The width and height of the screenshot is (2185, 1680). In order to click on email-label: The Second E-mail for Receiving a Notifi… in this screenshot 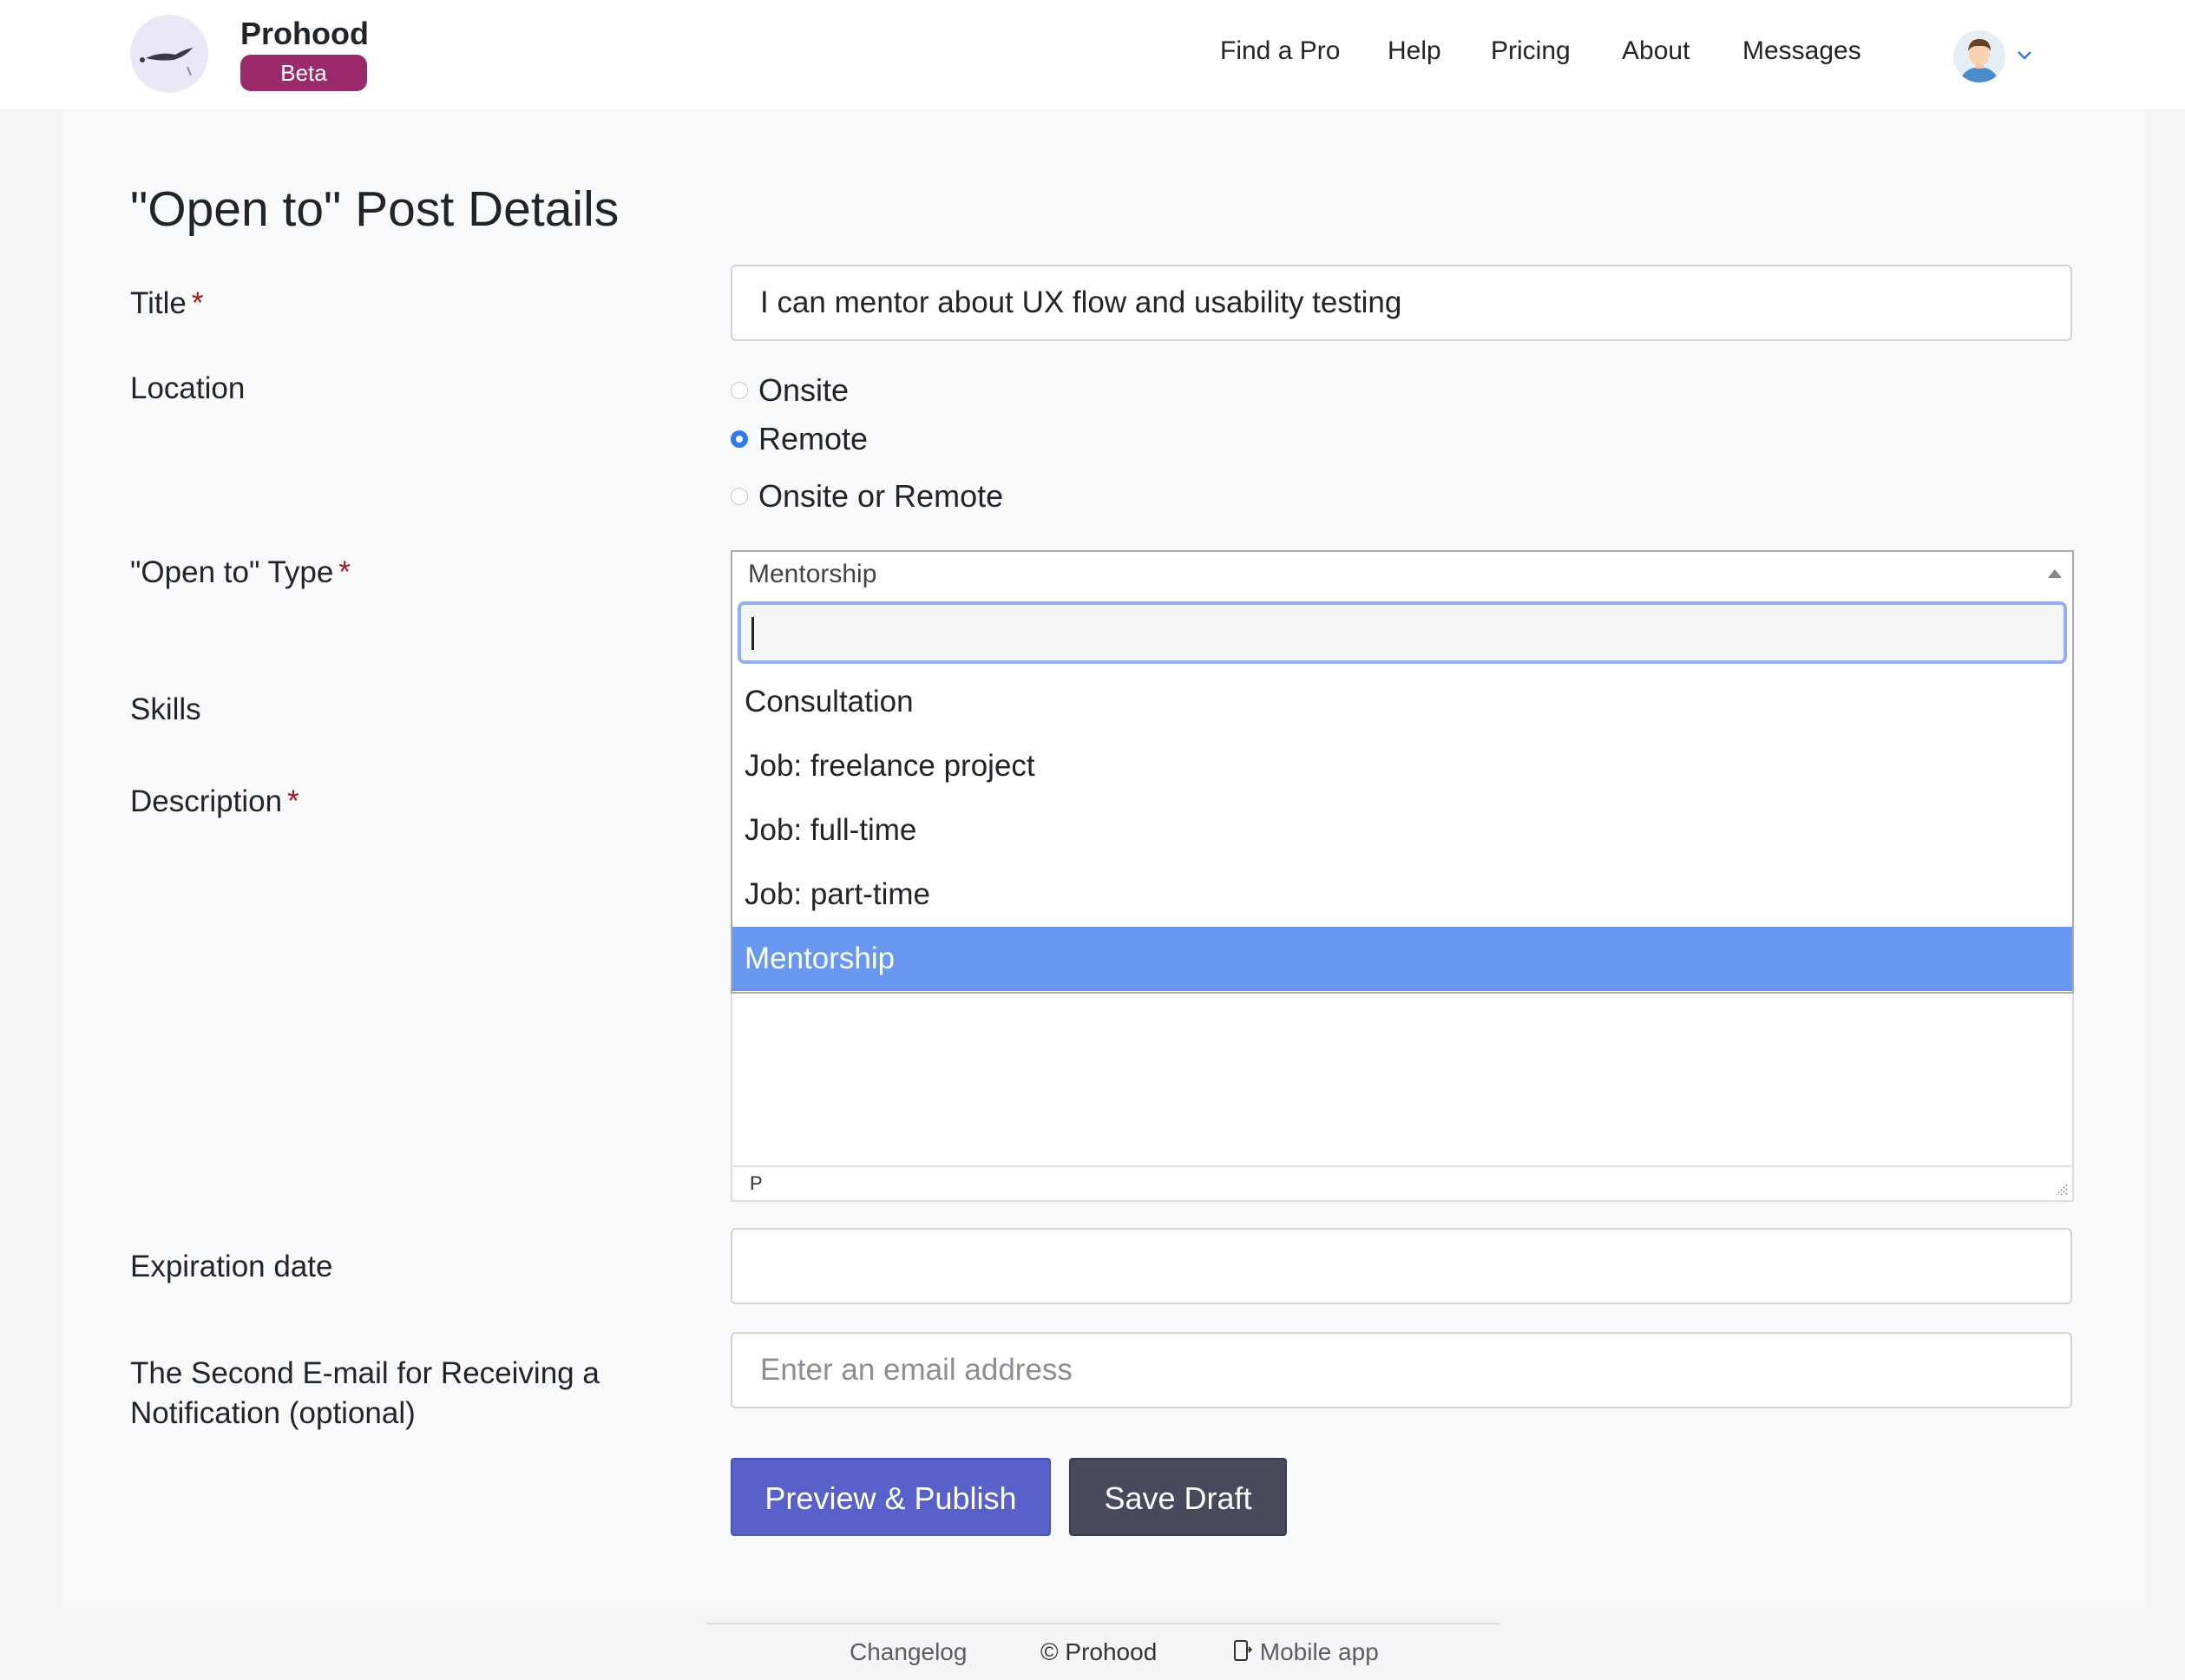, I will do `click(365, 1394)`.